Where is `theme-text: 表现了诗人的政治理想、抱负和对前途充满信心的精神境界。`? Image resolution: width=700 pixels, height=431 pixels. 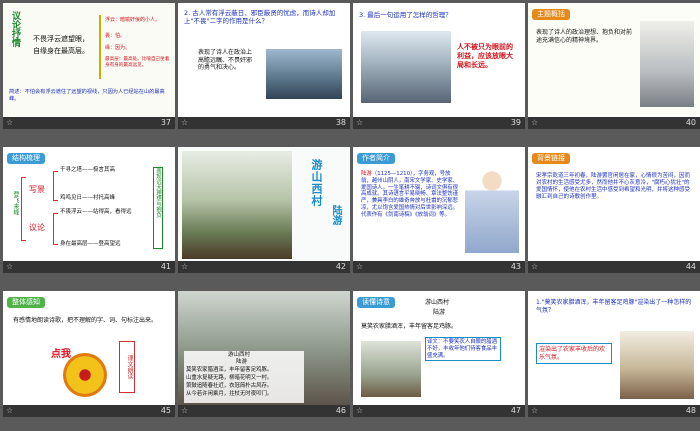 theme-text: 表现了诗人的政治理想、抱负和对前途充满信心的精神境界。 is located at coordinates (584, 36).